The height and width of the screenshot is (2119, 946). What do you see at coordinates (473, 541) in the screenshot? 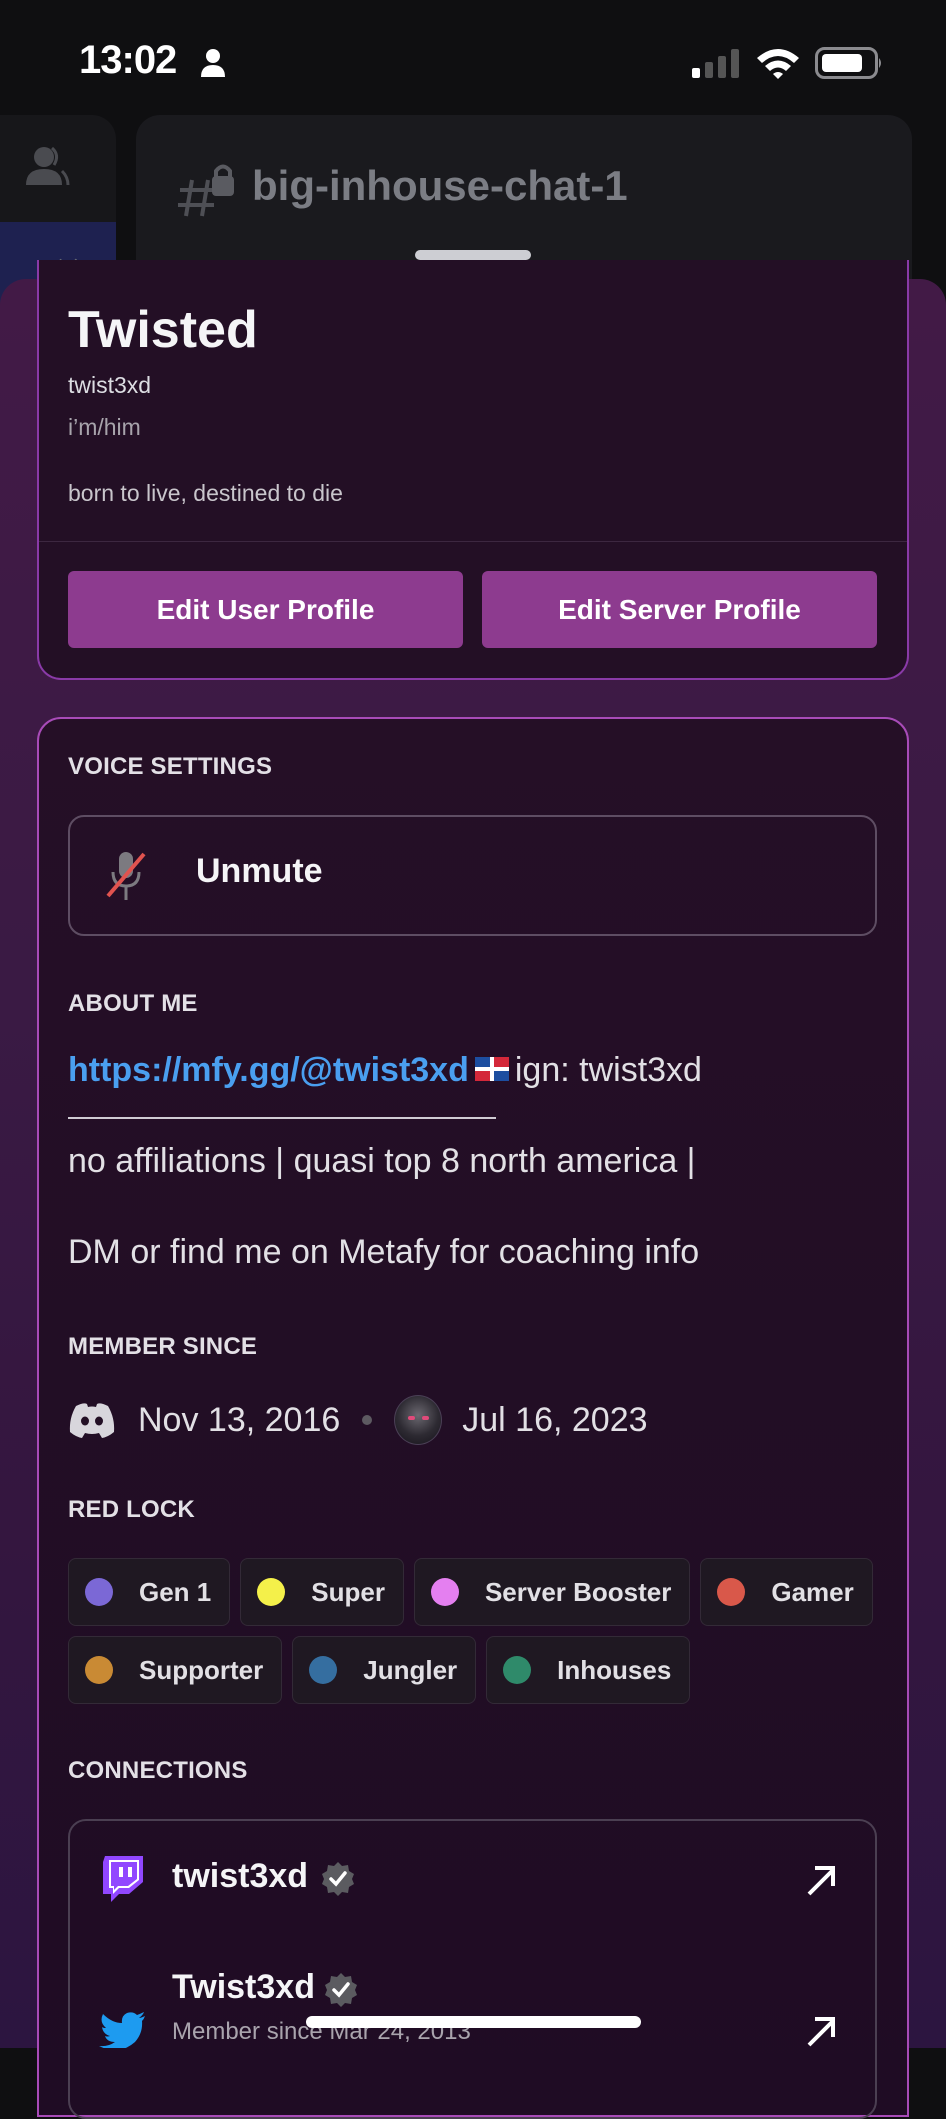
I see `divider` at bounding box center [473, 541].